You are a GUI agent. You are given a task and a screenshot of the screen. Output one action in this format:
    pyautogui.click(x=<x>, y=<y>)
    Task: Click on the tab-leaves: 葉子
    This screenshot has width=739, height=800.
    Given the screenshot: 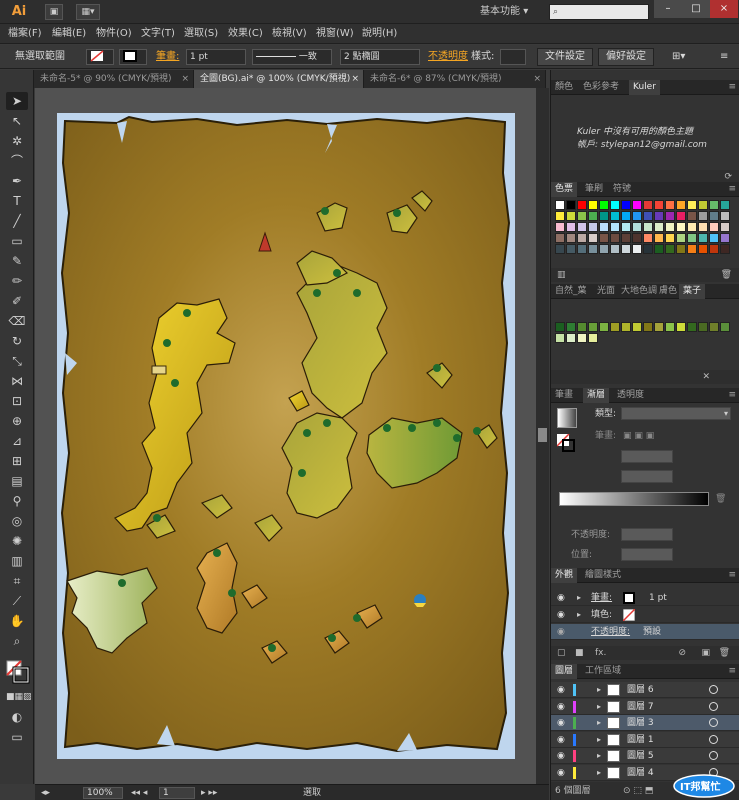 What is the action you would take?
    pyautogui.click(x=692, y=291)
    